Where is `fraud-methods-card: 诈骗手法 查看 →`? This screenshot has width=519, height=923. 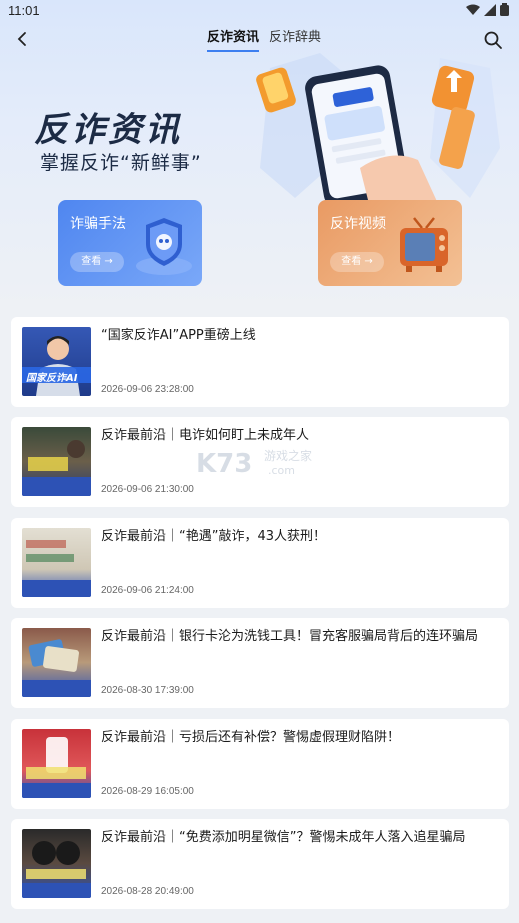 fraud-methods-card: 诈骗手法 查看 → is located at coordinates (130, 243).